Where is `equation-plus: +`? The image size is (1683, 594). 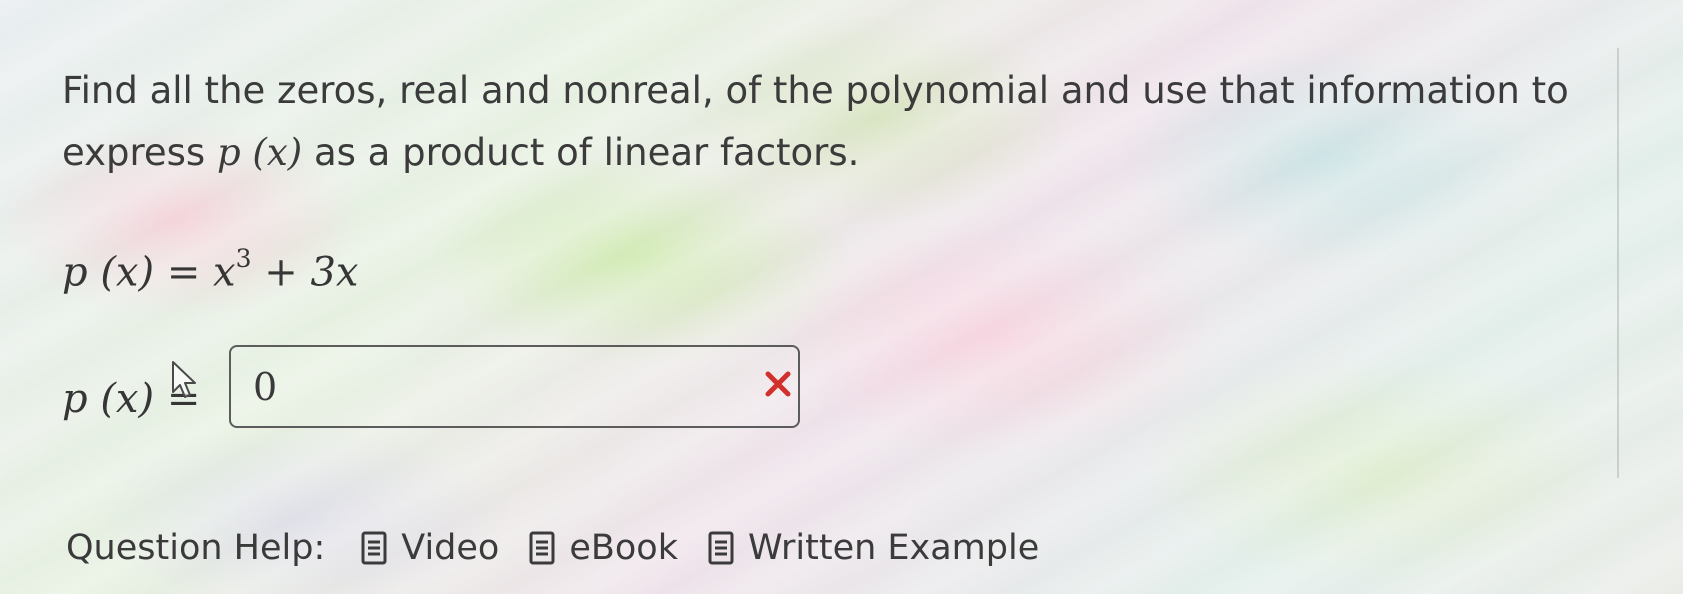 equation-plus: + is located at coordinates (281, 272).